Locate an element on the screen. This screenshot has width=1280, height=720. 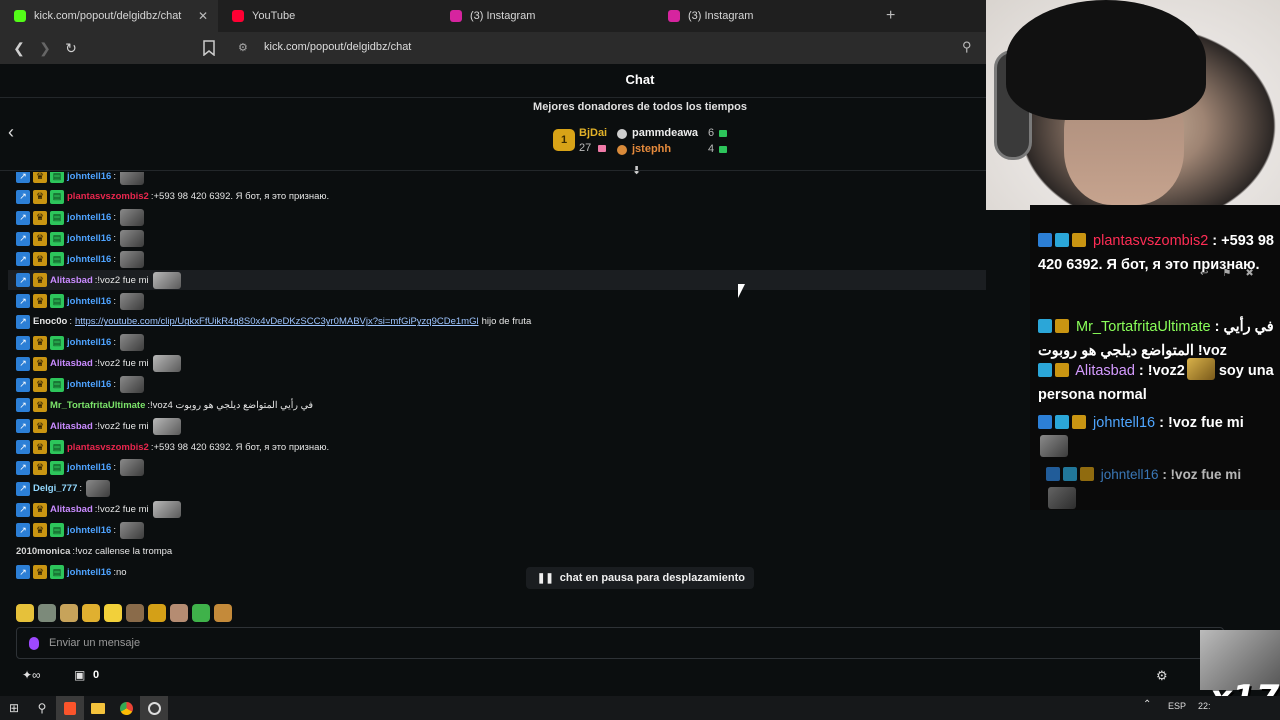
chat-username: Delgi_777 is located at coordinates (55, 488).